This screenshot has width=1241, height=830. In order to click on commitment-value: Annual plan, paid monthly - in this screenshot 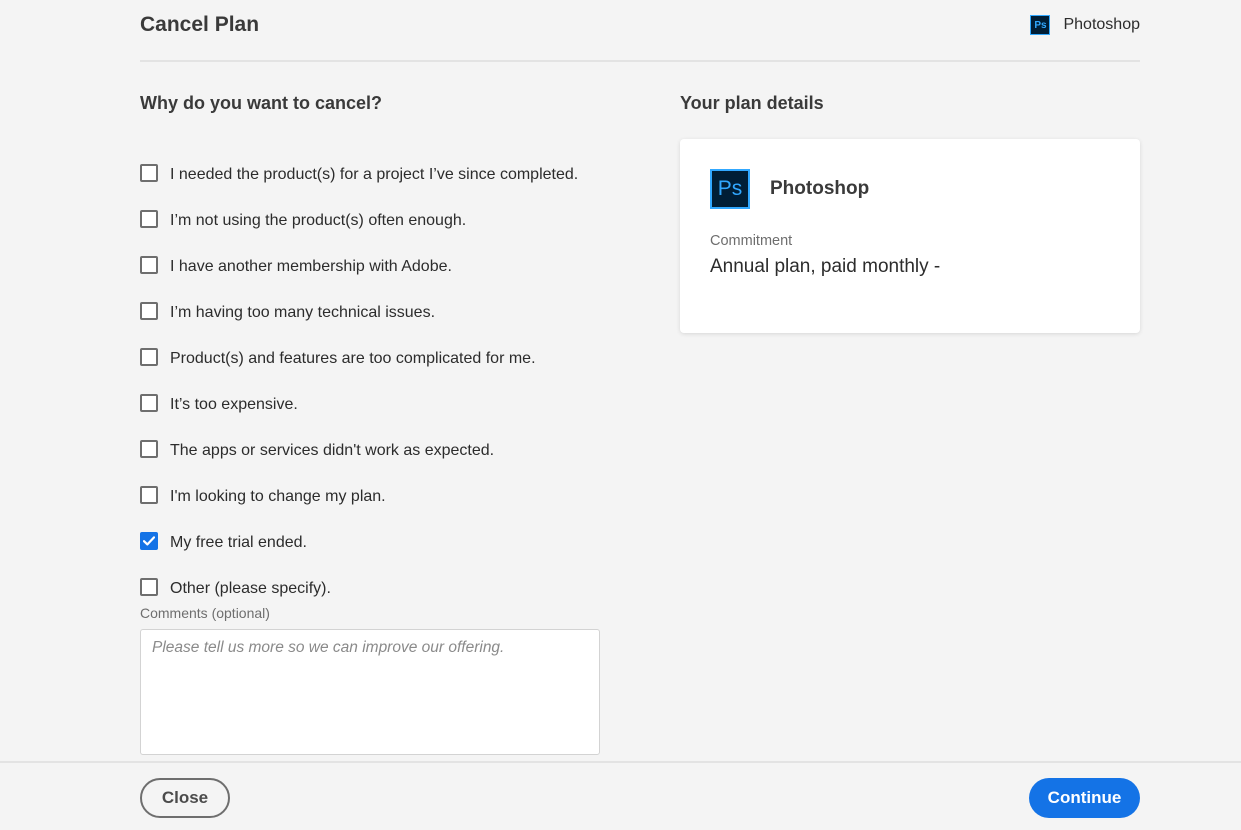, I will do `click(825, 266)`.